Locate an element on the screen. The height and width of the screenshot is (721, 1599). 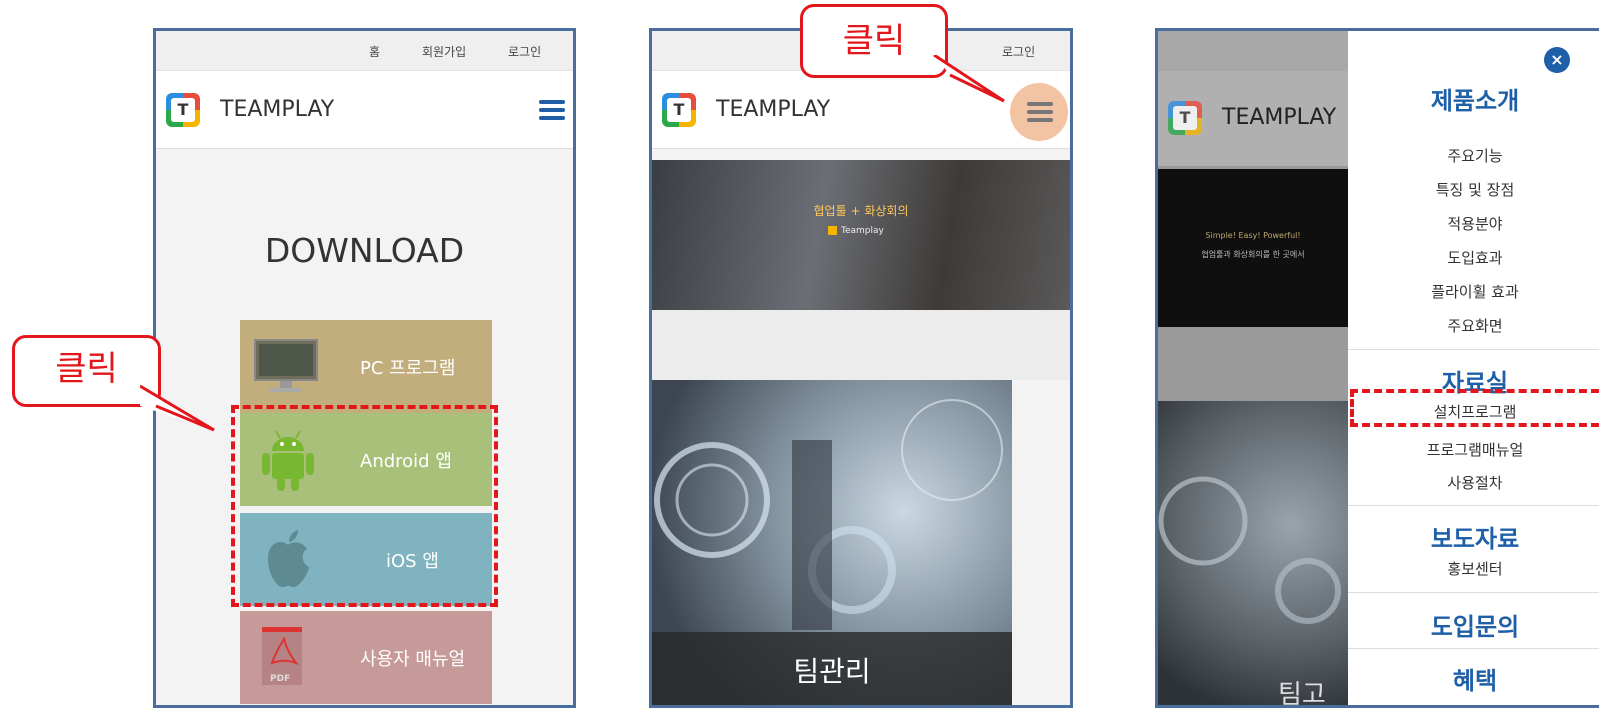
banner-brand: Teamplay is located at coordinates (856, 231).